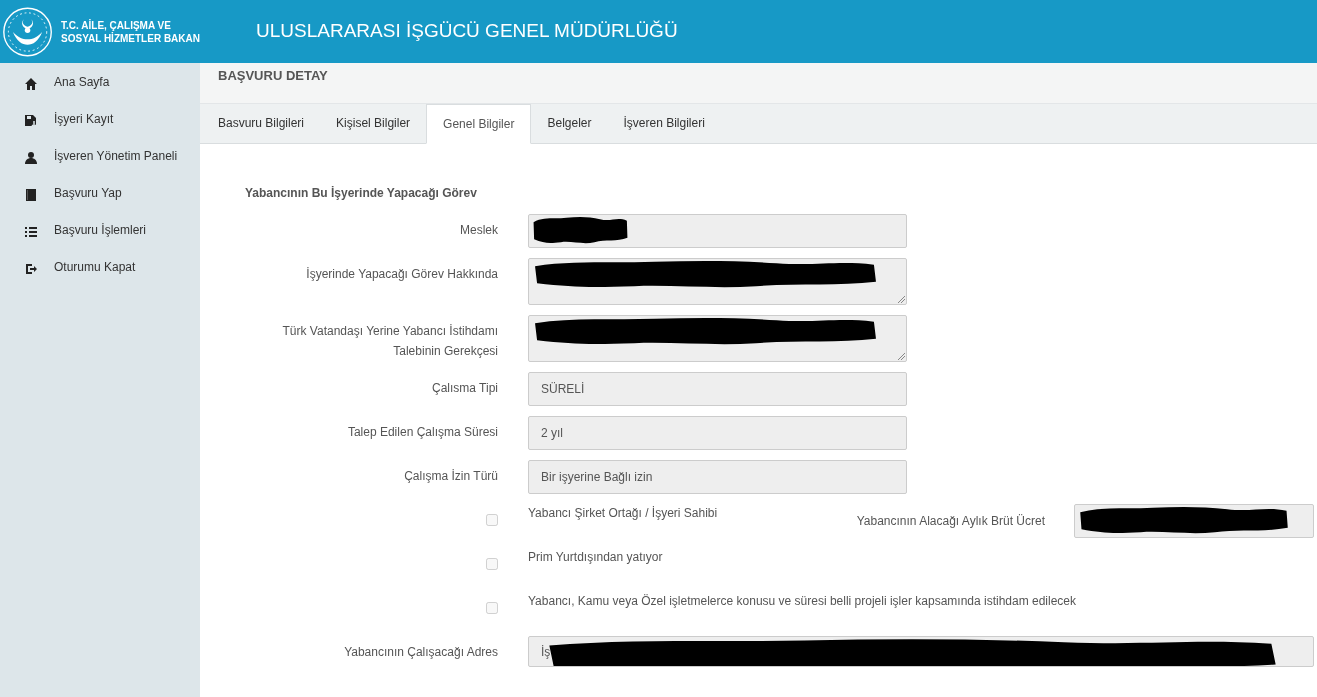  Describe the element at coordinates (464, 388) in the screenshot. I see `field-label: Çalısma Tipi` at that location.